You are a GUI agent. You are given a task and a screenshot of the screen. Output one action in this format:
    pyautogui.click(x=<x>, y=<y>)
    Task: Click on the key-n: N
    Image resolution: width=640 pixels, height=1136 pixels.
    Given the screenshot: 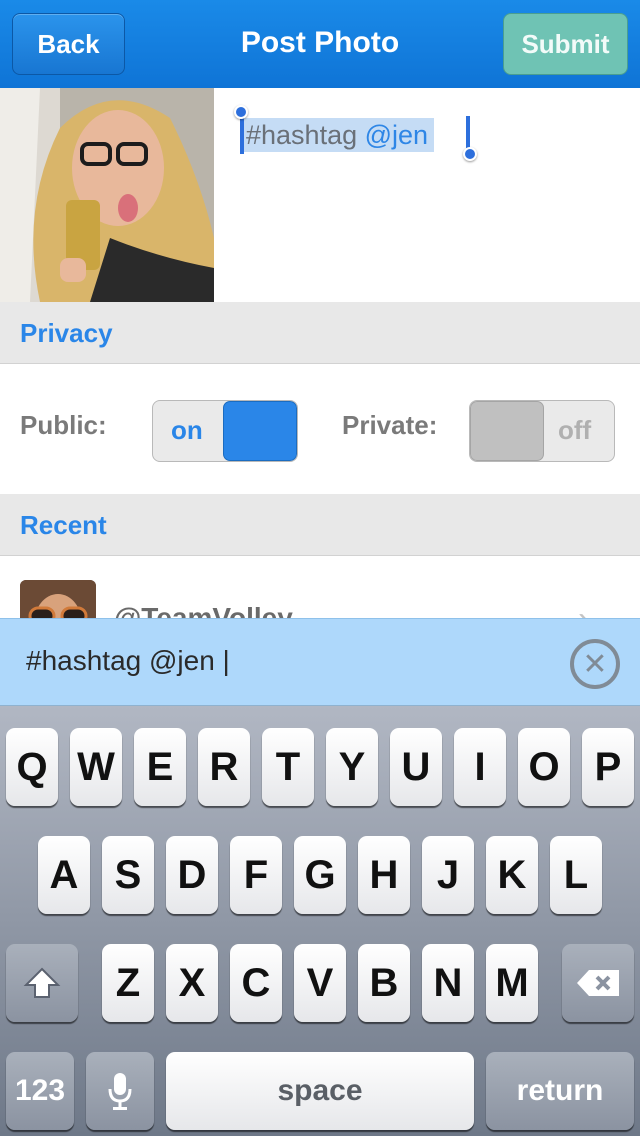 What is the action you would take?
    pyautogui.click(x=448, y=983)
    